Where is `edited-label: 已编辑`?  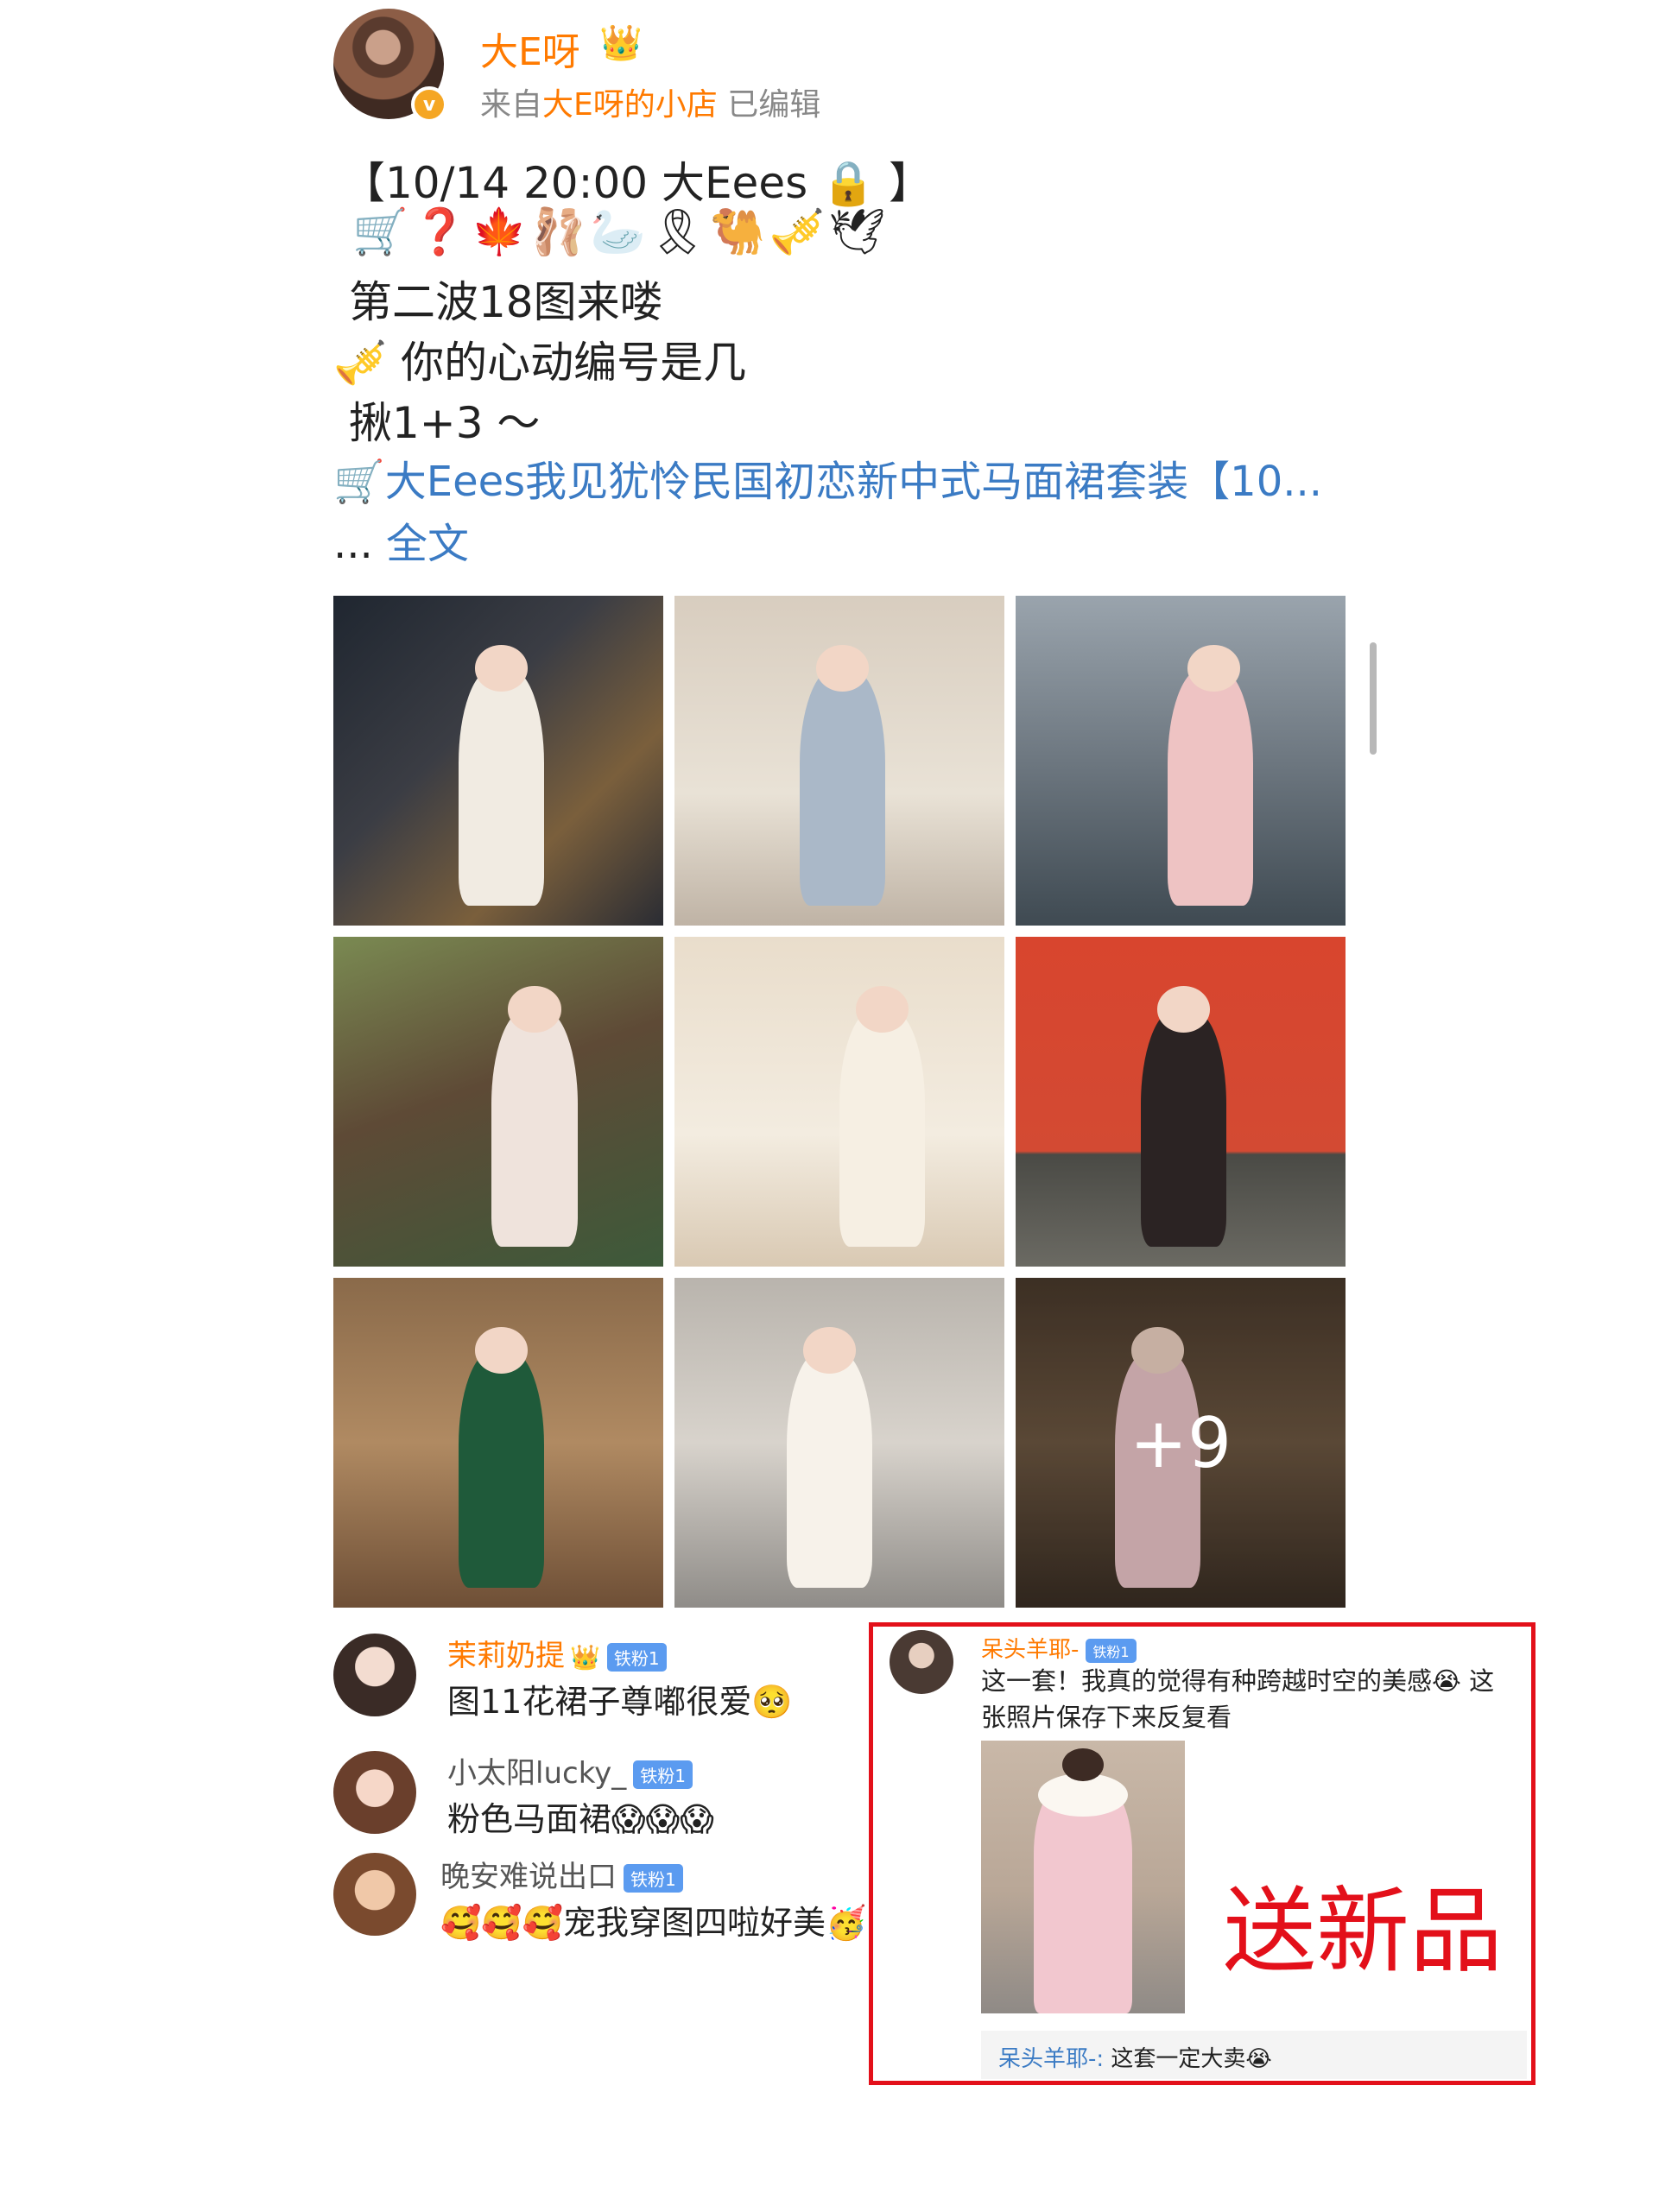 edited-label: 已编辑 is located at coordinates (774, 105).